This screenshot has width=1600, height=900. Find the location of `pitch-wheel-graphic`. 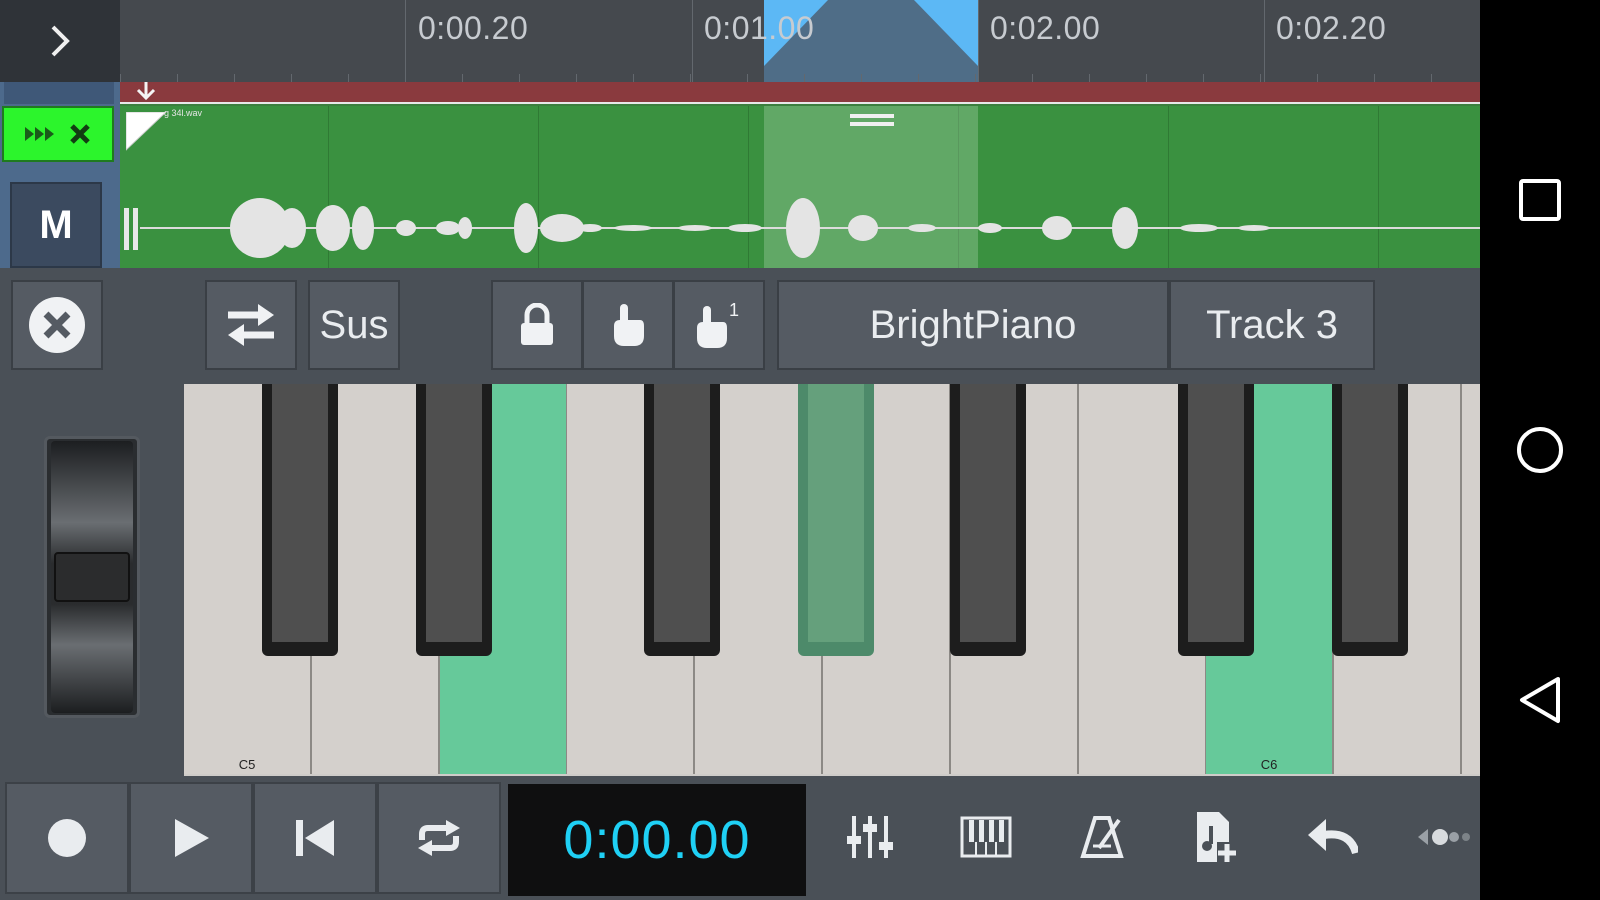

pitch-wheel-graphic is located at coordinates (92, 577).